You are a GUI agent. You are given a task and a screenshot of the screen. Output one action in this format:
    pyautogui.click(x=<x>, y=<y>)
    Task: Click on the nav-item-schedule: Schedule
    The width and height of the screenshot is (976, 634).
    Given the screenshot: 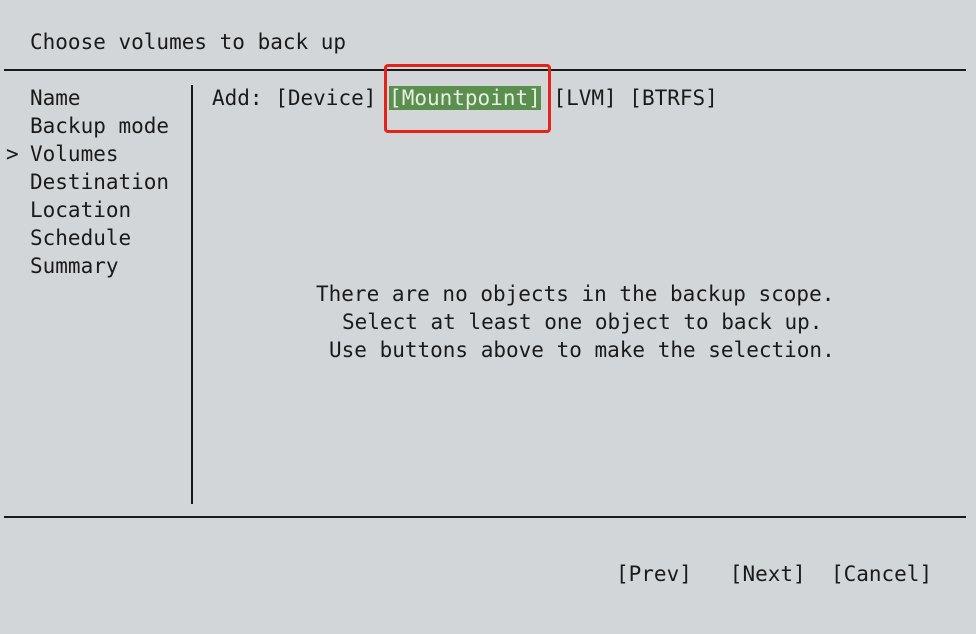 What is the action you would take?
    pyautogui.click(x=80, y=238)
    